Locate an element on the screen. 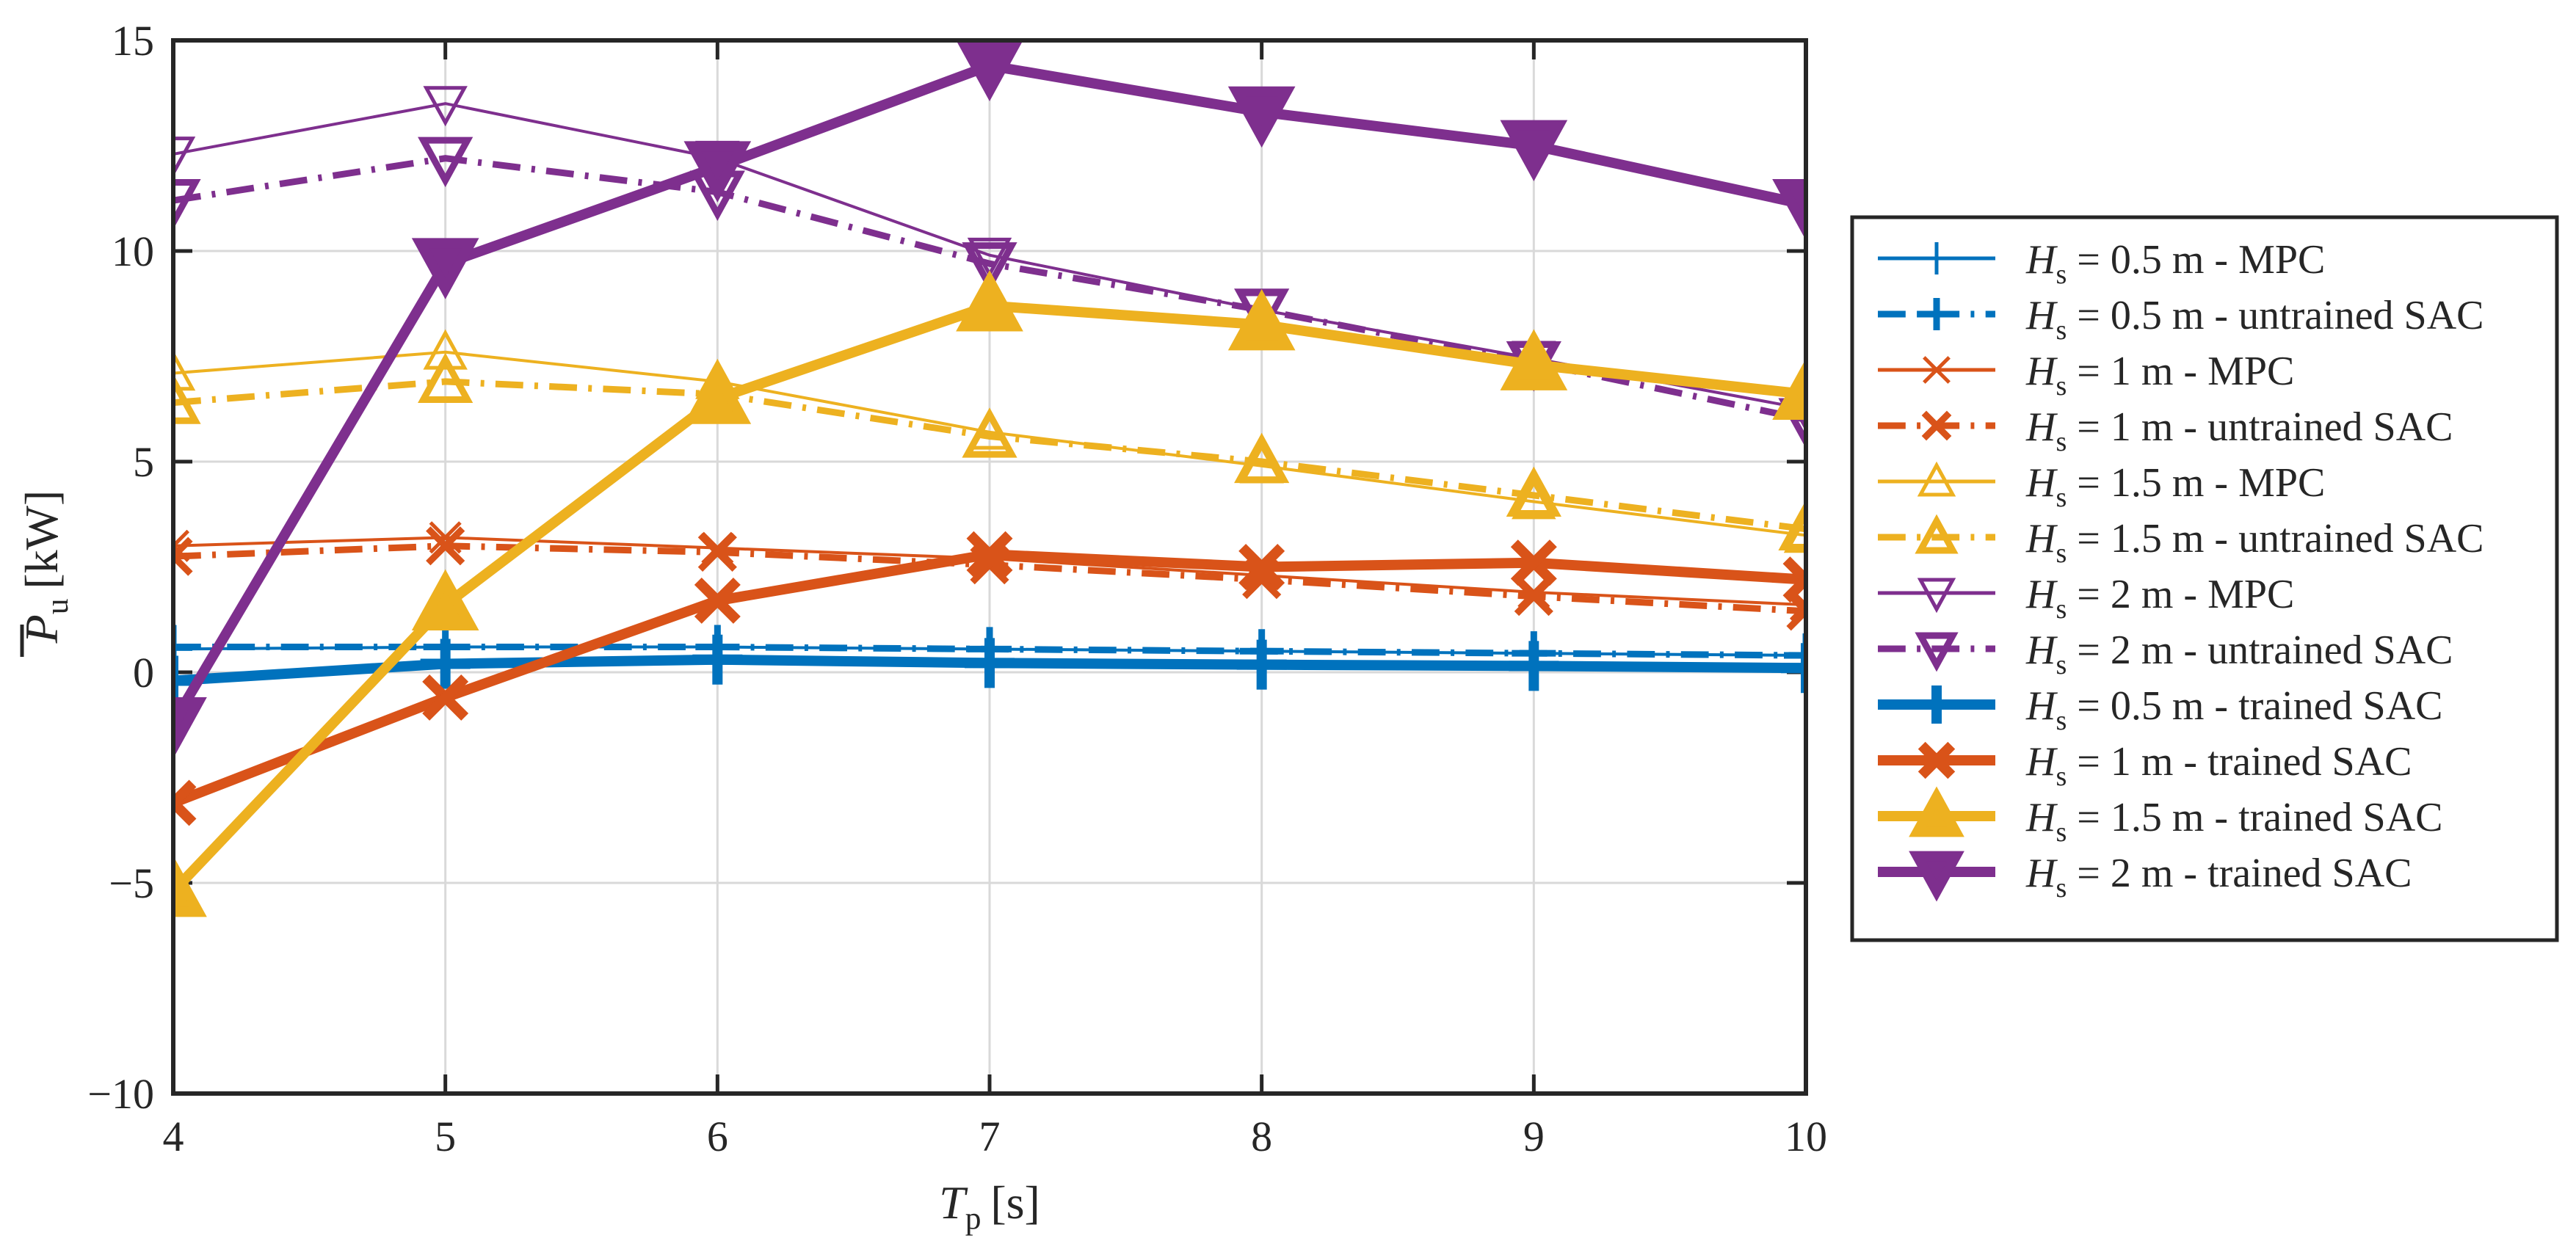  y-tick-label: 5 is located at coordinates (144, 462).